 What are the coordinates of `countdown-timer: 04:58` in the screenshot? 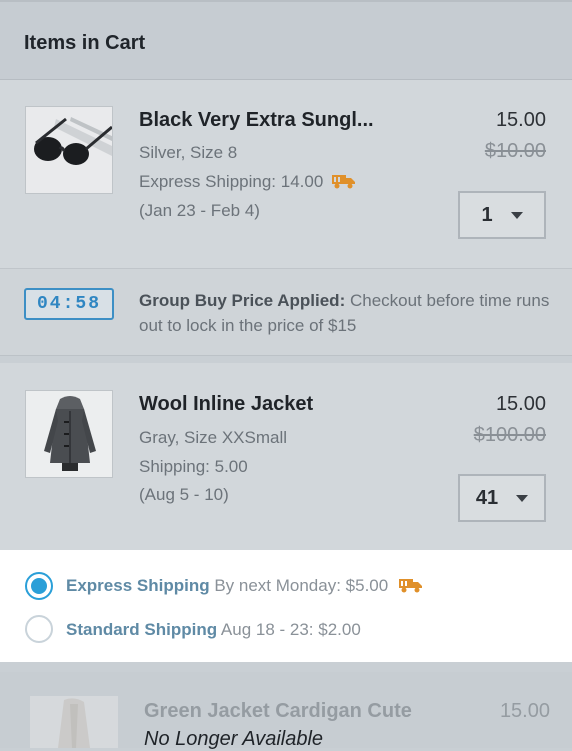 It's located at (69, 304).